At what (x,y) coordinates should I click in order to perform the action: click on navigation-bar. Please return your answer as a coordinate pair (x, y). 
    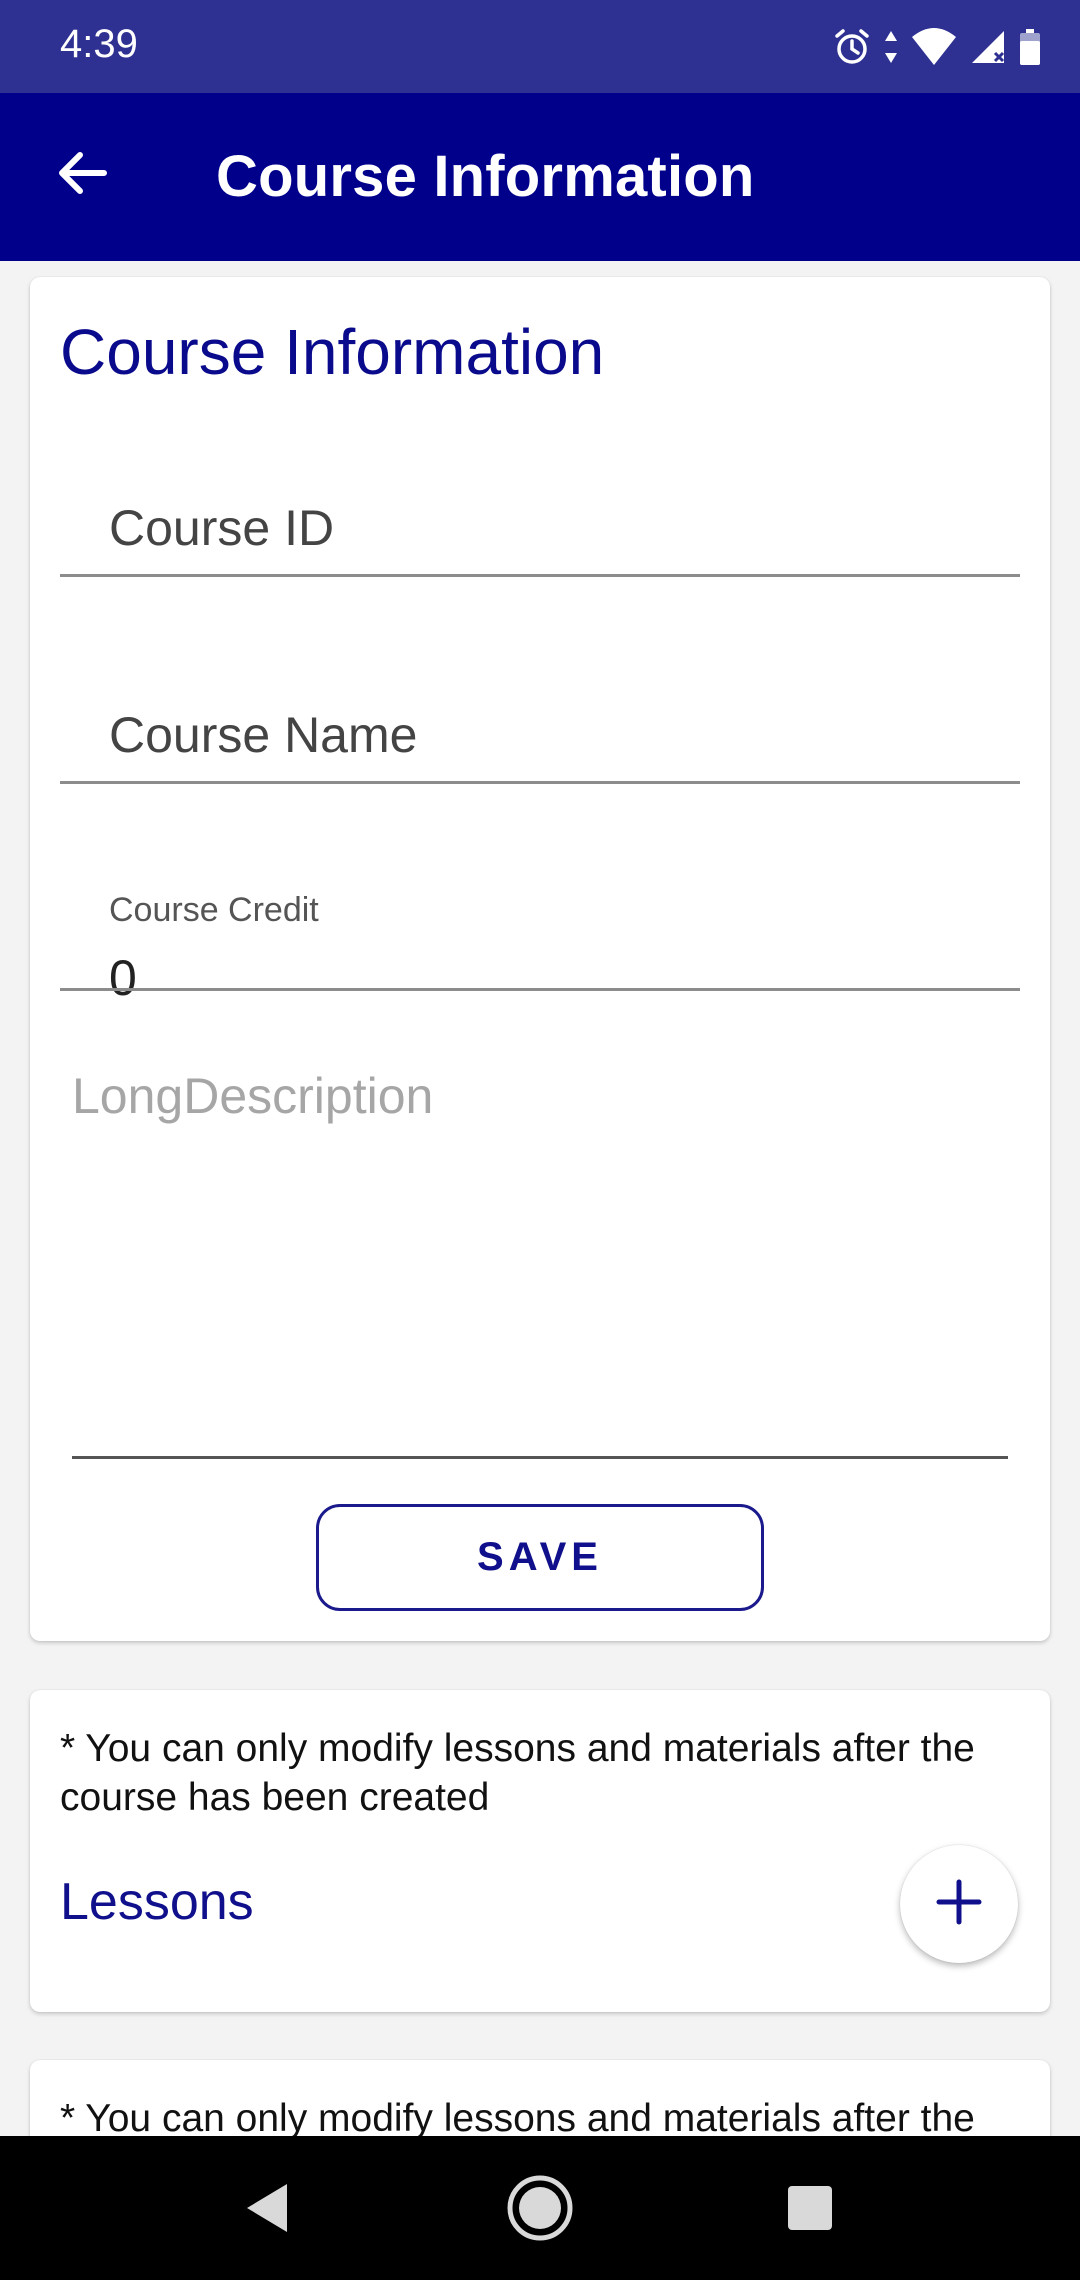
    Looking at the image, I should click on (540, 2208).